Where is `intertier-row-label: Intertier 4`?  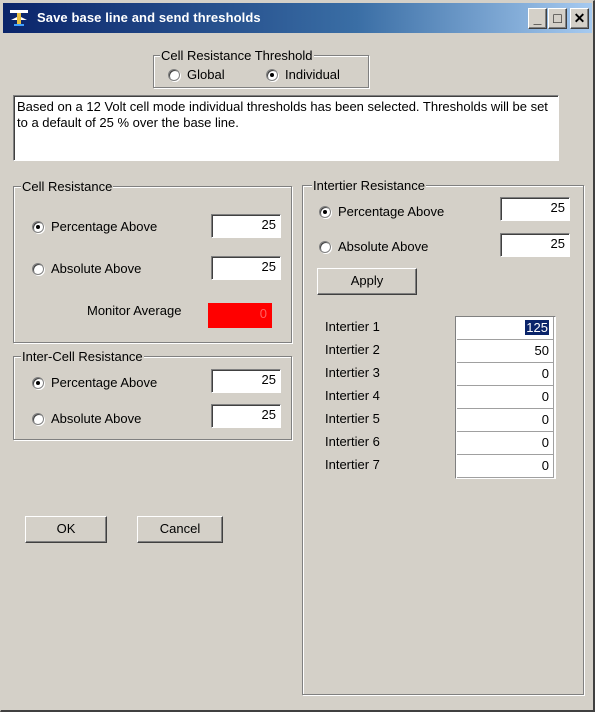
intertier-row-label: Intertier 4 is located at coordinates (352, 395).